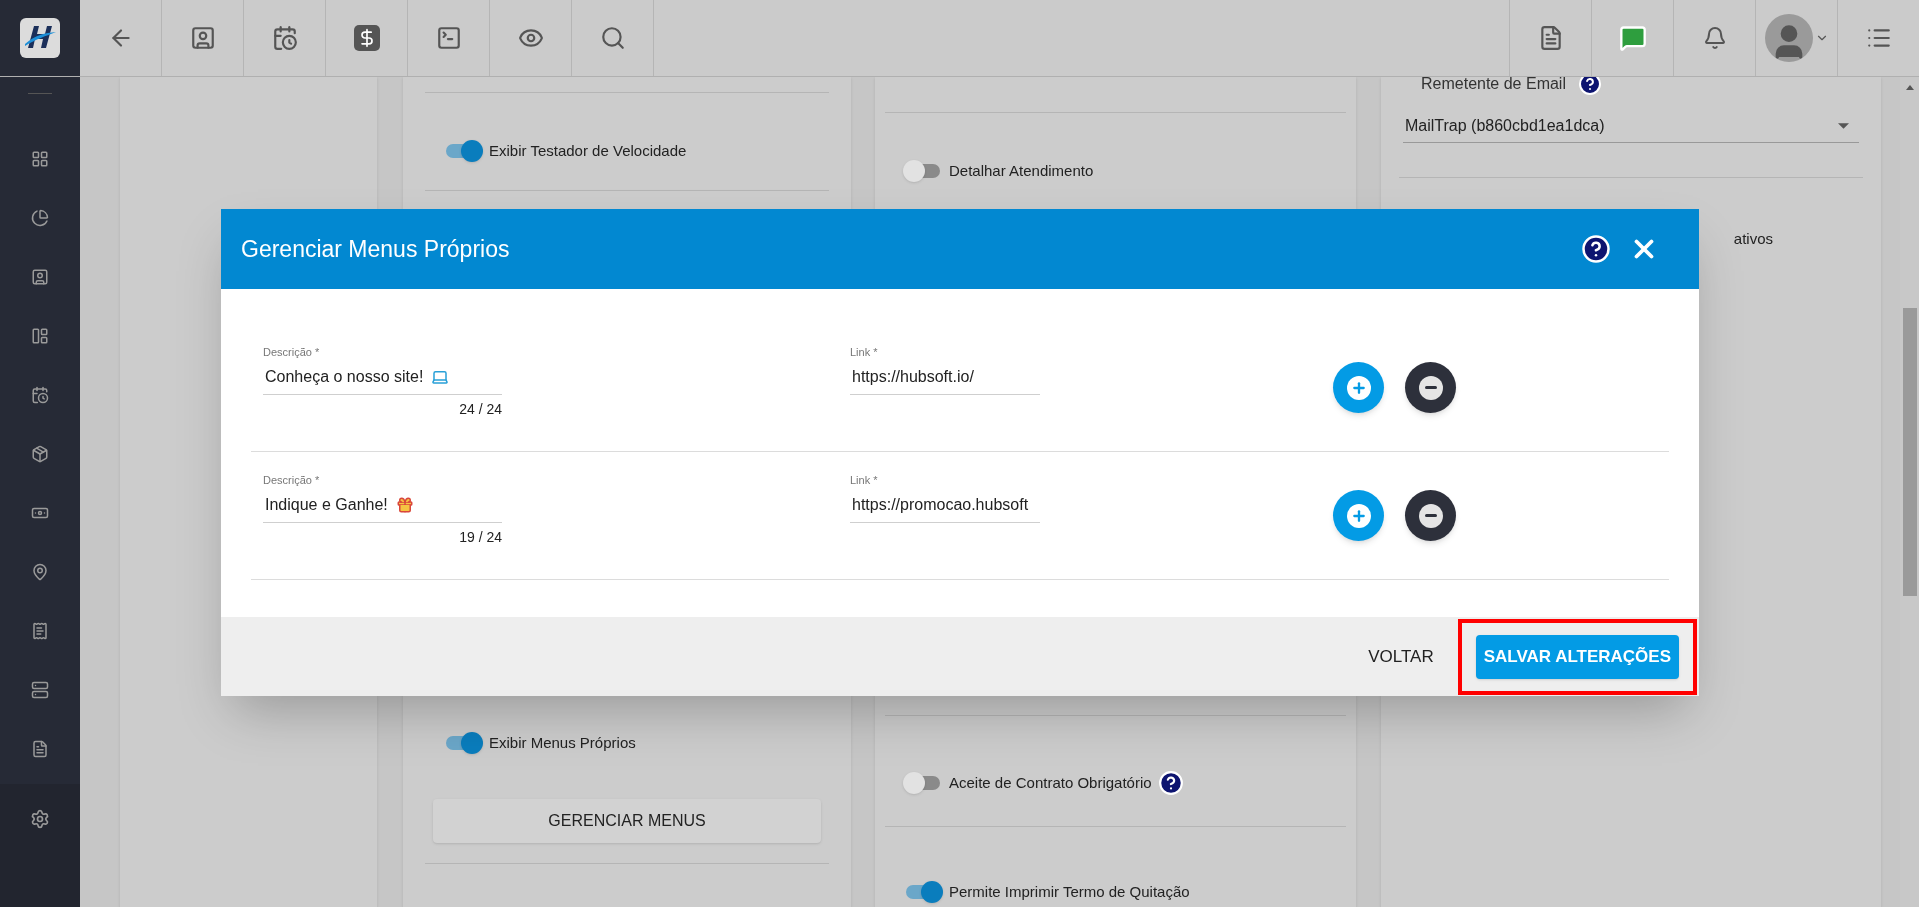 The width and height of the screenshot is (1919, 907). Describe the element at coordinates (945, 377) in the screenshot. I see `link-field: https://hubsoft.io/` at that location.